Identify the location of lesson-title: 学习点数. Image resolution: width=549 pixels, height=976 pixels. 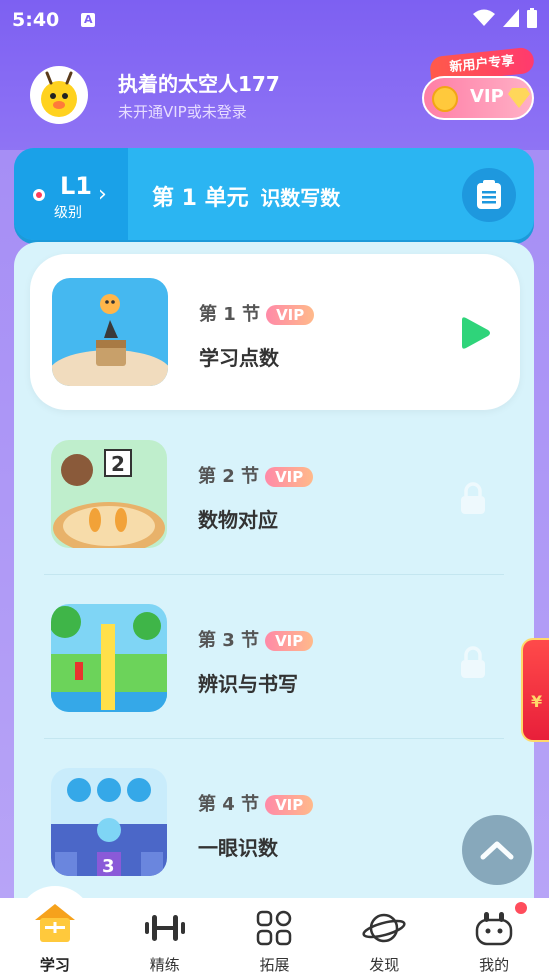
(239, 358).